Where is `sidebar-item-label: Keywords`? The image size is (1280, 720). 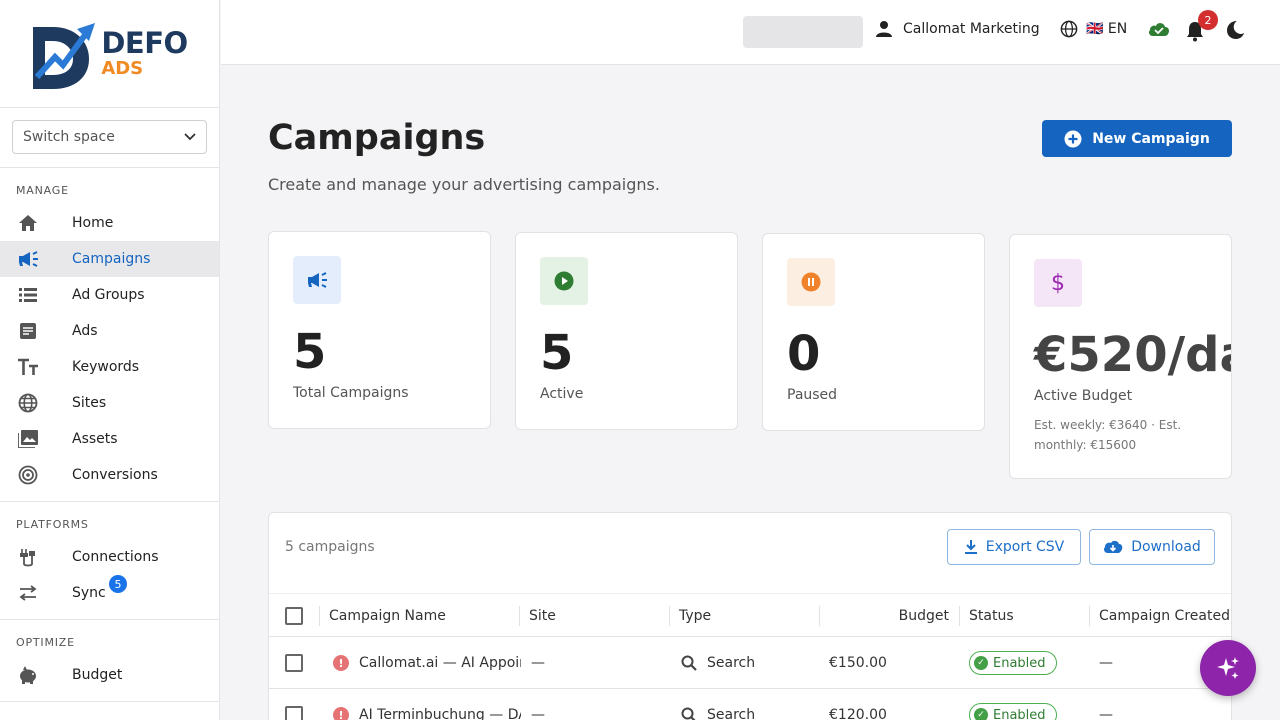 sidebar-item-label: Keywords is located at coordinates (106, 367).